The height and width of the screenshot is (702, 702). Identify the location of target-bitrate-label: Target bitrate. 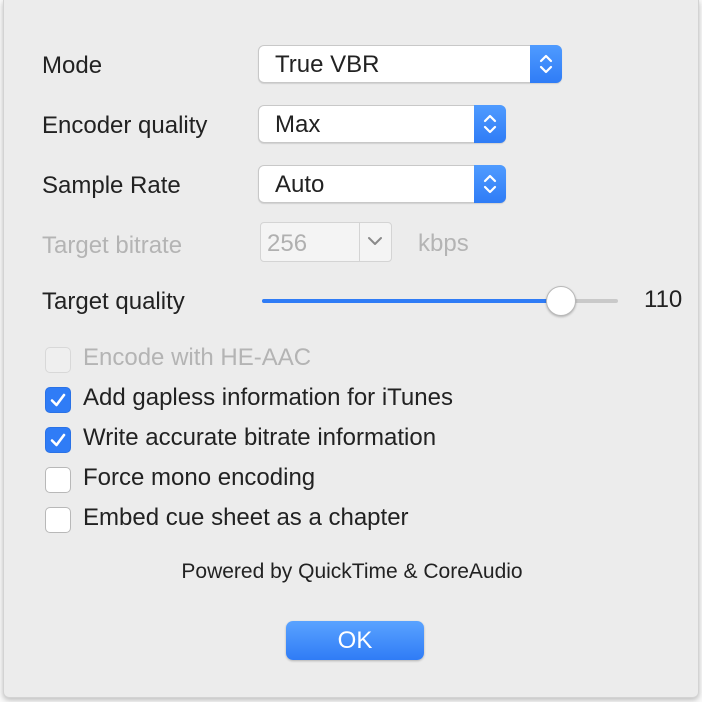
(112, 245).